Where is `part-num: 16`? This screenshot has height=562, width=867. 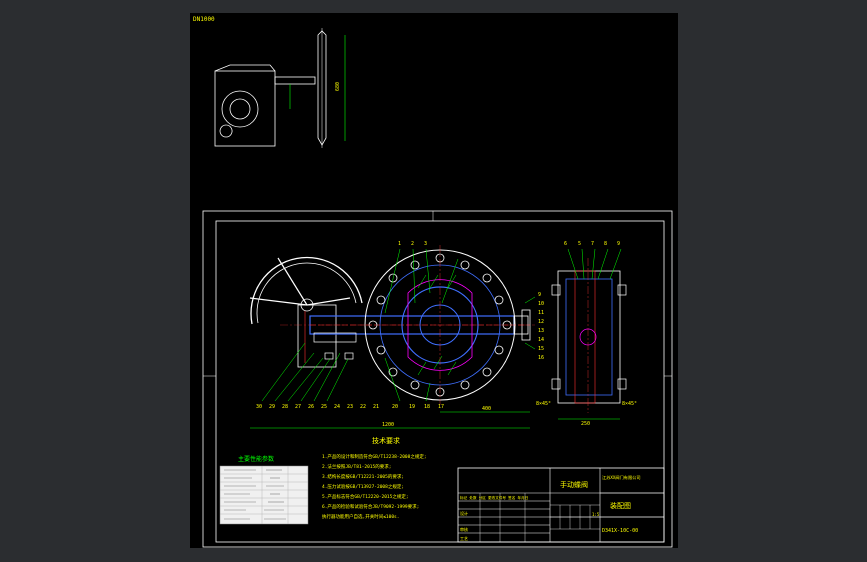 part-num: 16 is located at coordinates (541, 358).